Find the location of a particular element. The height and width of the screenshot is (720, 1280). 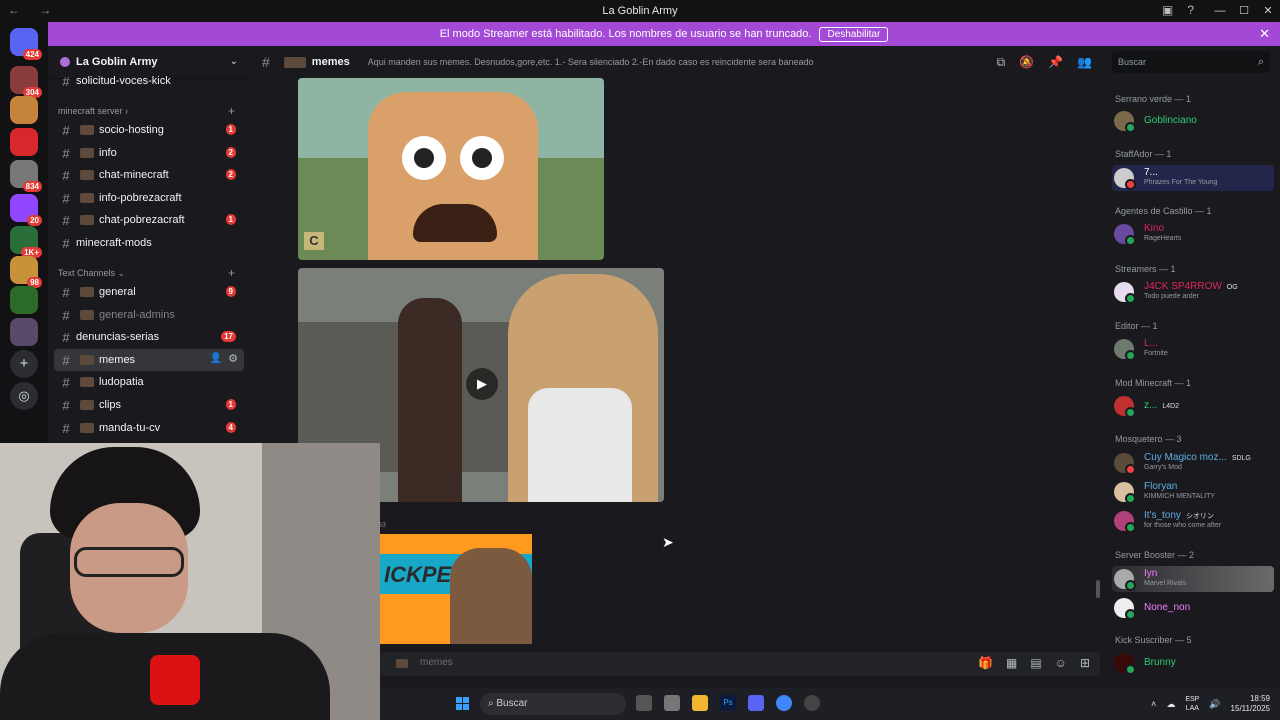

guild-tag: SDLG is located at coordinates (1241, 458).